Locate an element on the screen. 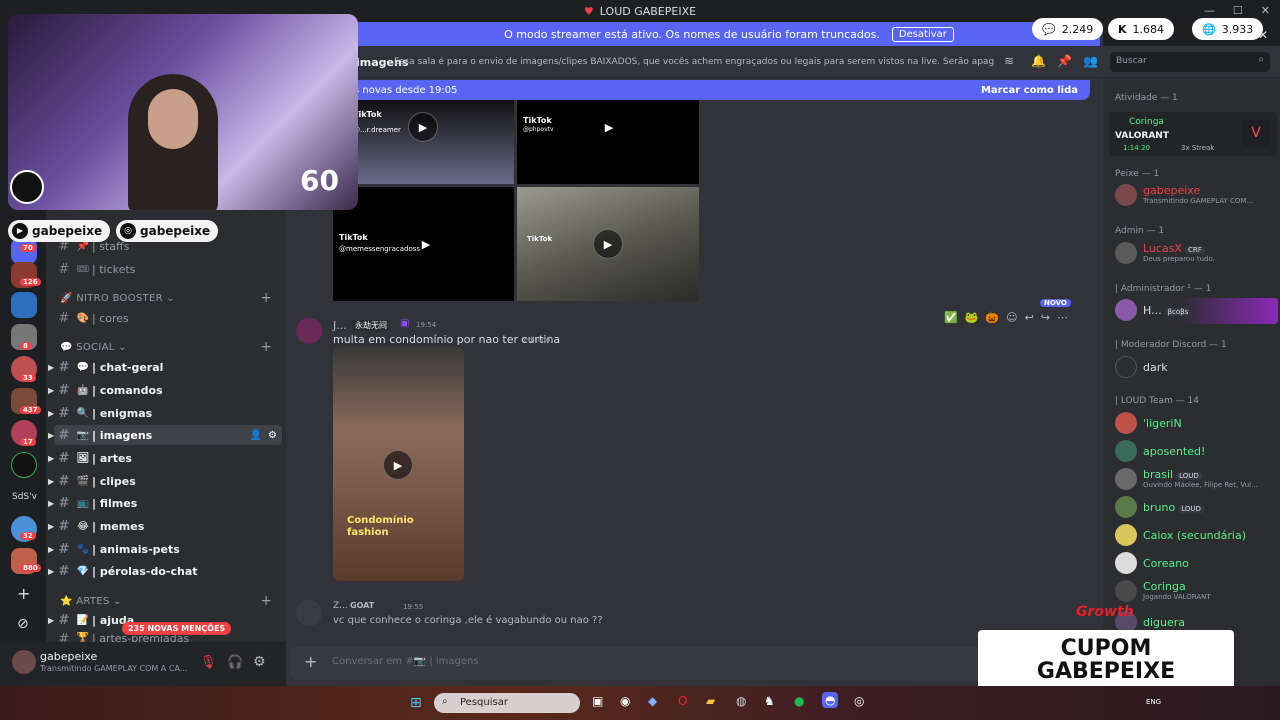 The height and width of the screenshot is (720, 1280). video-attachment: TikTok @phpovtv ▶ is located at coordinates (608, 142).